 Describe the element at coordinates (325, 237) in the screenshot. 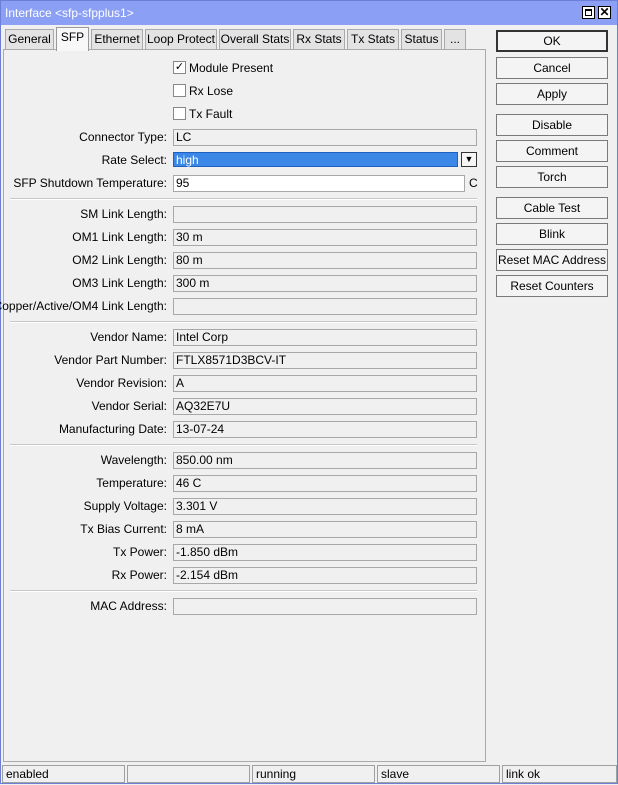

I see `om1-link-length-field: 30 m` at that location.